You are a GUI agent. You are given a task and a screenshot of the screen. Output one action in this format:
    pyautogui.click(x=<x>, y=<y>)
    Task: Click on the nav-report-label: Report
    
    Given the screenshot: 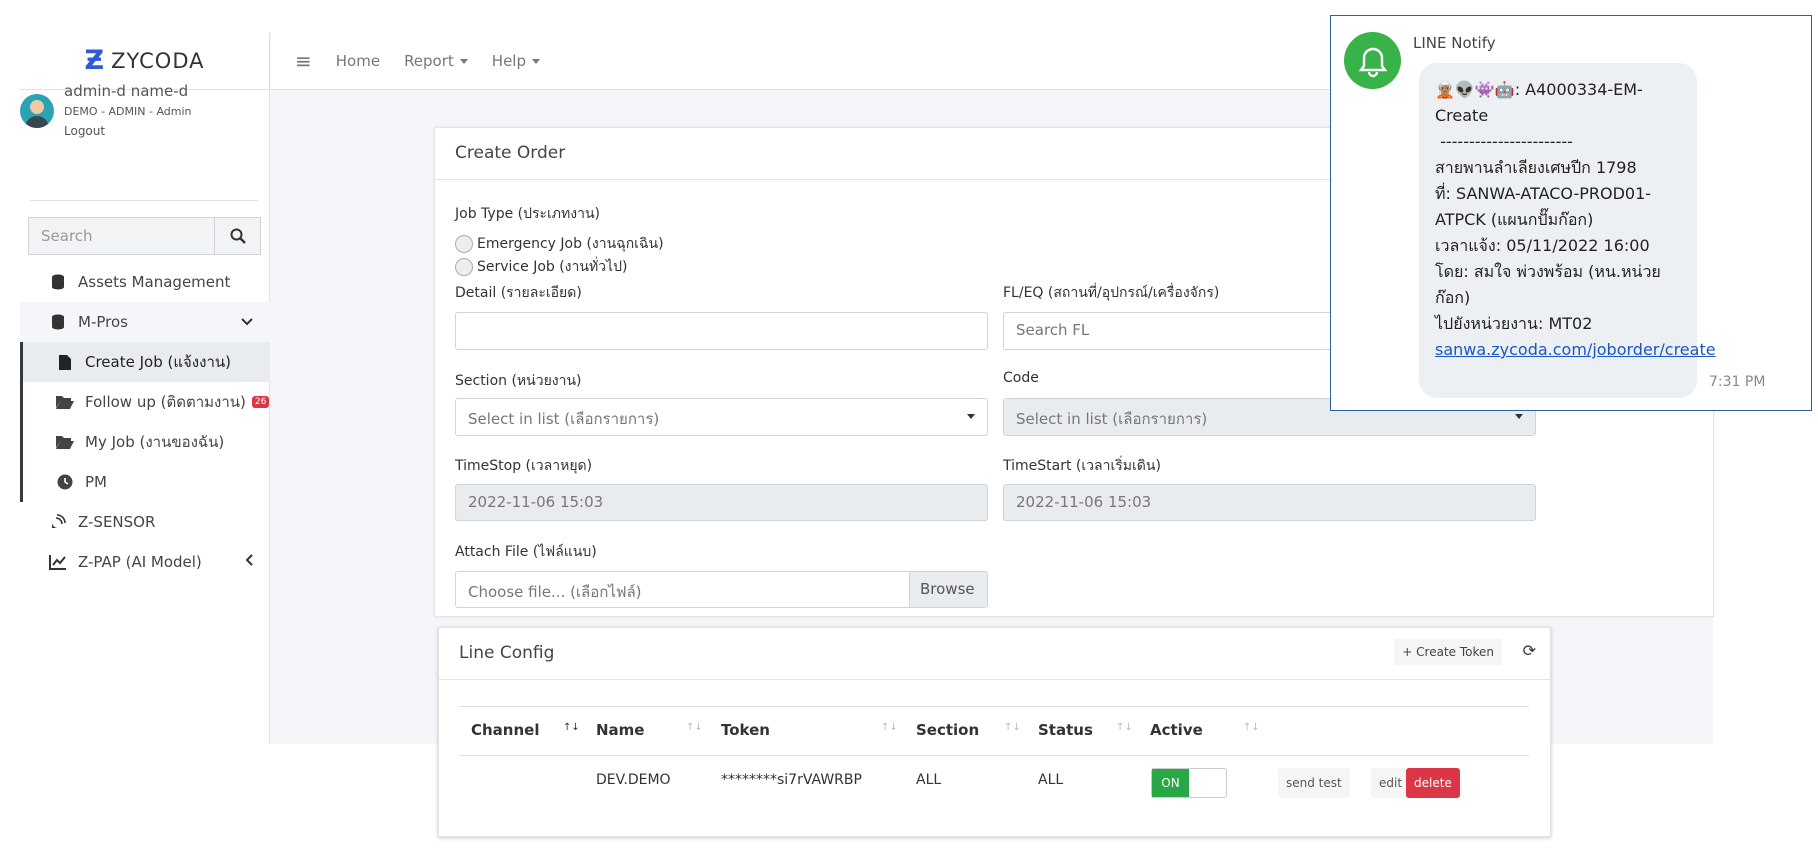 What is the action you would take?
    pyautogui.click(x=429, y=60)
    